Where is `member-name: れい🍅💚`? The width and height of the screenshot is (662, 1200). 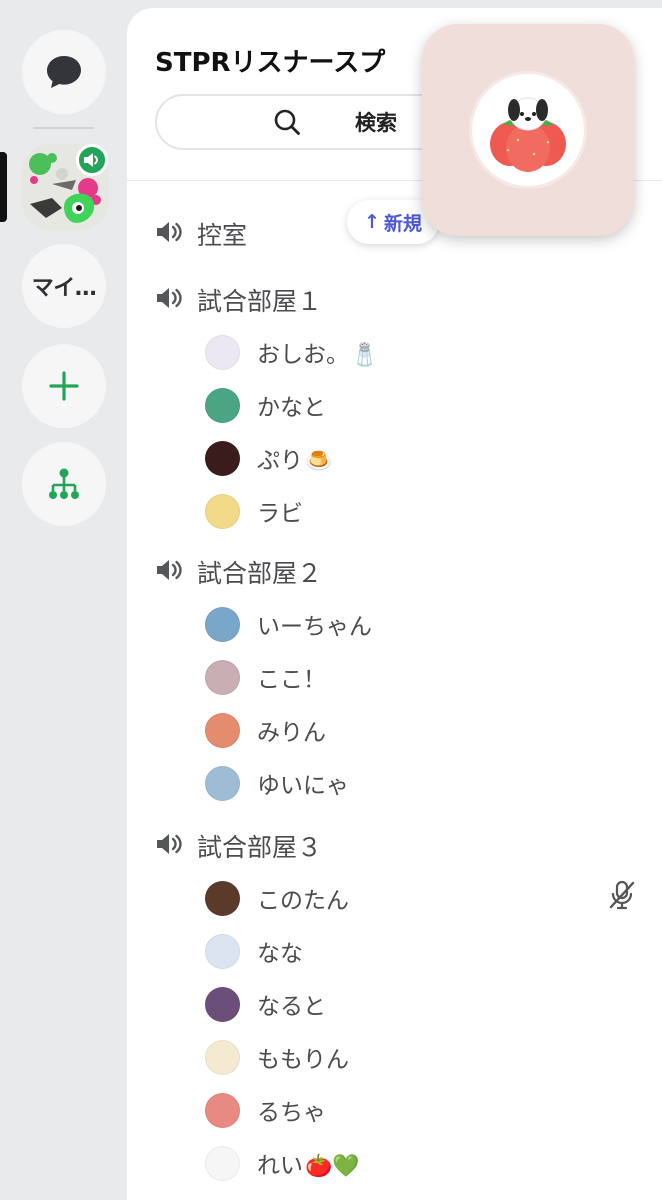 member-name: れい🍅💚 is located at coordinates (308, 1166).